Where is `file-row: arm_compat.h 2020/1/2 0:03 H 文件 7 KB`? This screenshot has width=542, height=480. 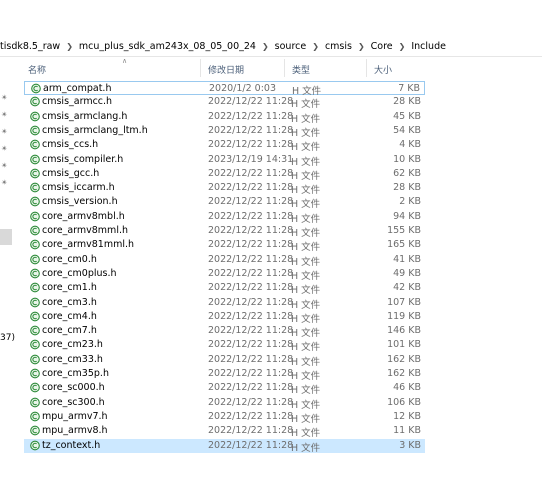 file-row: arm_compat.h 2020/1/2 0:03 H 文件 7 KB is located at coordinates (224, 89).